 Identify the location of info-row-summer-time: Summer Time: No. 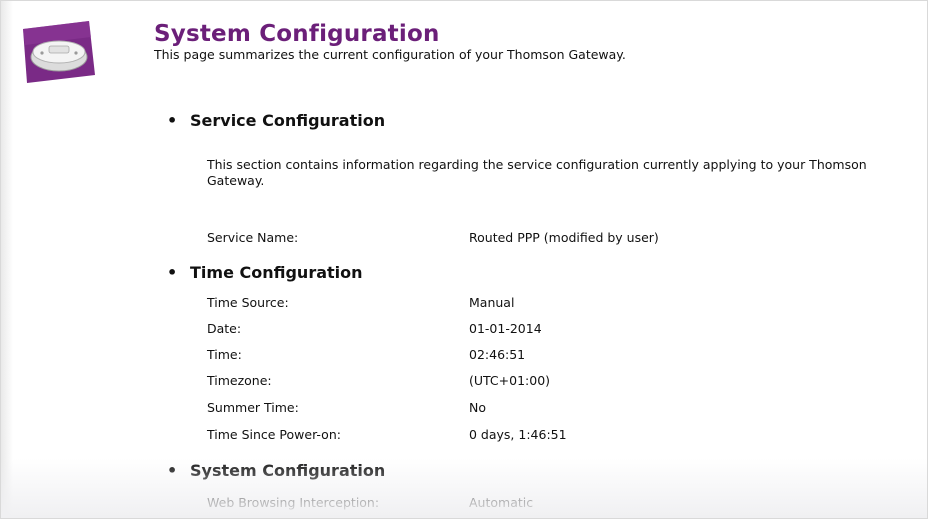
(557, 408).